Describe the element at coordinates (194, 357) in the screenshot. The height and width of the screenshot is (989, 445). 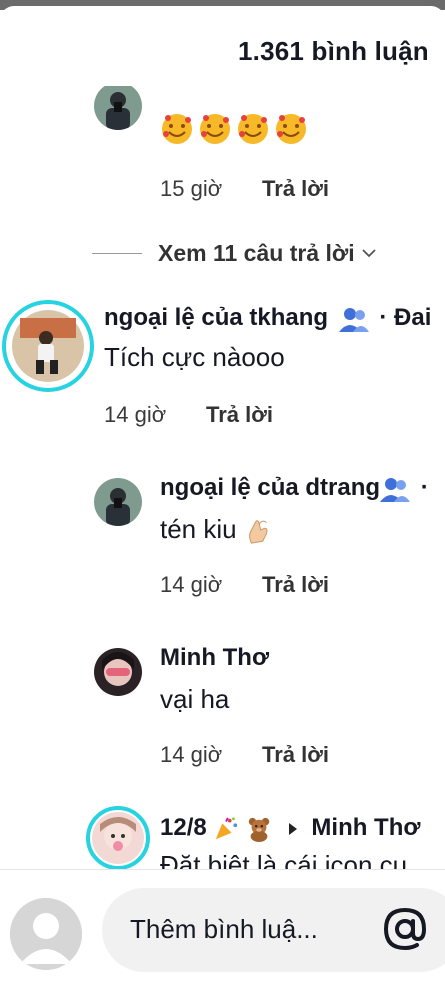
I see `comment-text: Tích cực nàooo` at that location.